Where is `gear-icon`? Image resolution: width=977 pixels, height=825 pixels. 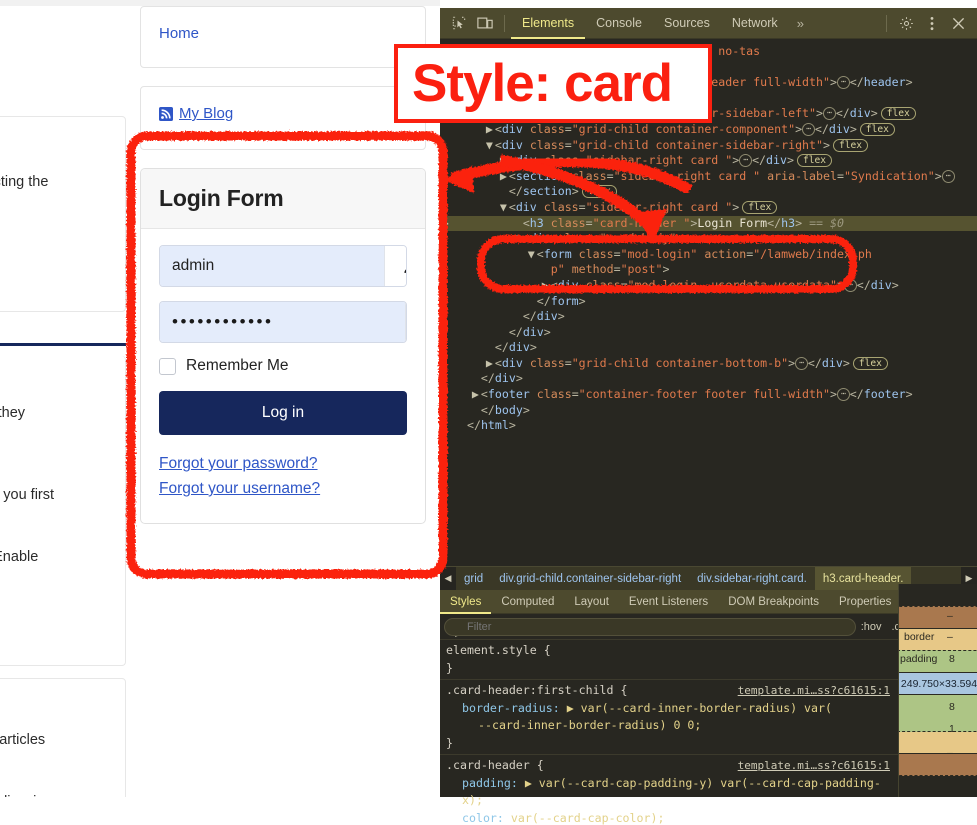 gear-icon is located at coordinates (906, 23).